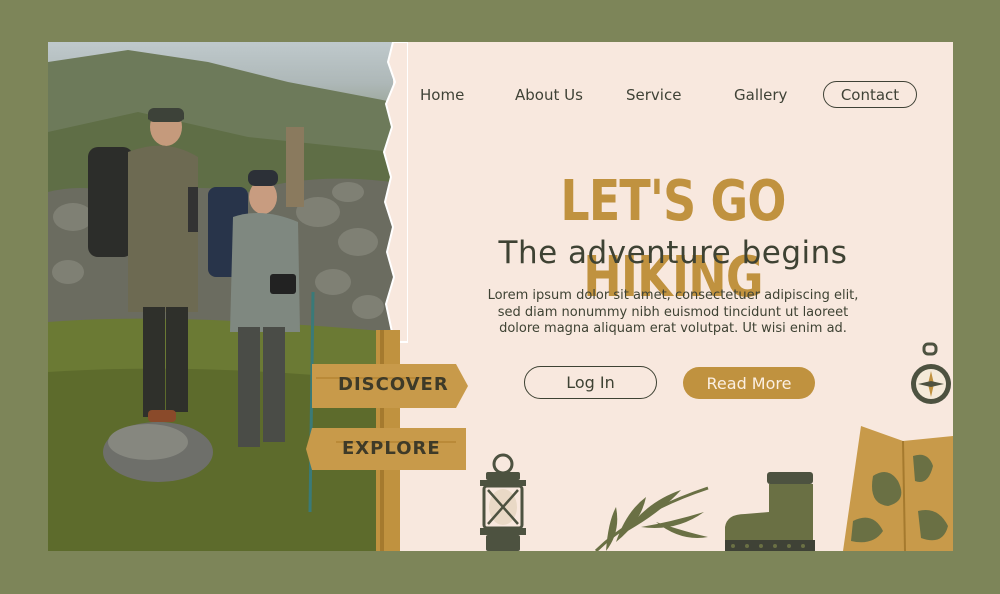 Image resolution: width=1000 pixels, height=594 pixels. Describe the element at coordinates (931, 373) in the screenshot. I see `compass-icon` at that location.